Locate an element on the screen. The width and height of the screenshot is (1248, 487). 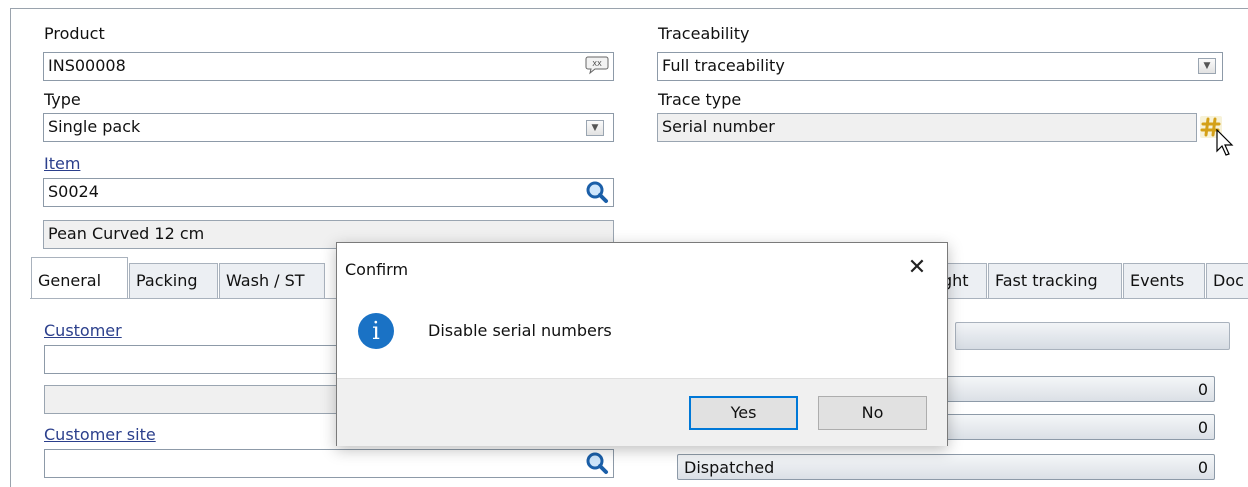
customer-site-link: Customer site is located at coordinates (100, 434).